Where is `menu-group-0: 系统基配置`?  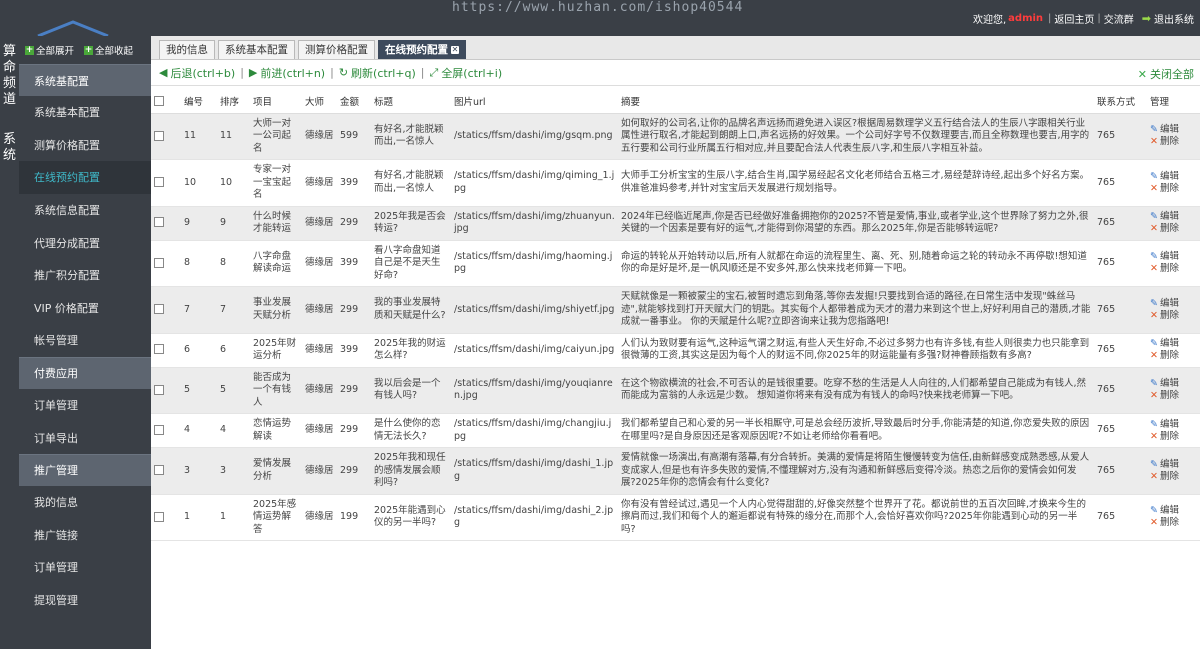
menu-group-0: 系统基配置 is located at coordinates (85, 80).